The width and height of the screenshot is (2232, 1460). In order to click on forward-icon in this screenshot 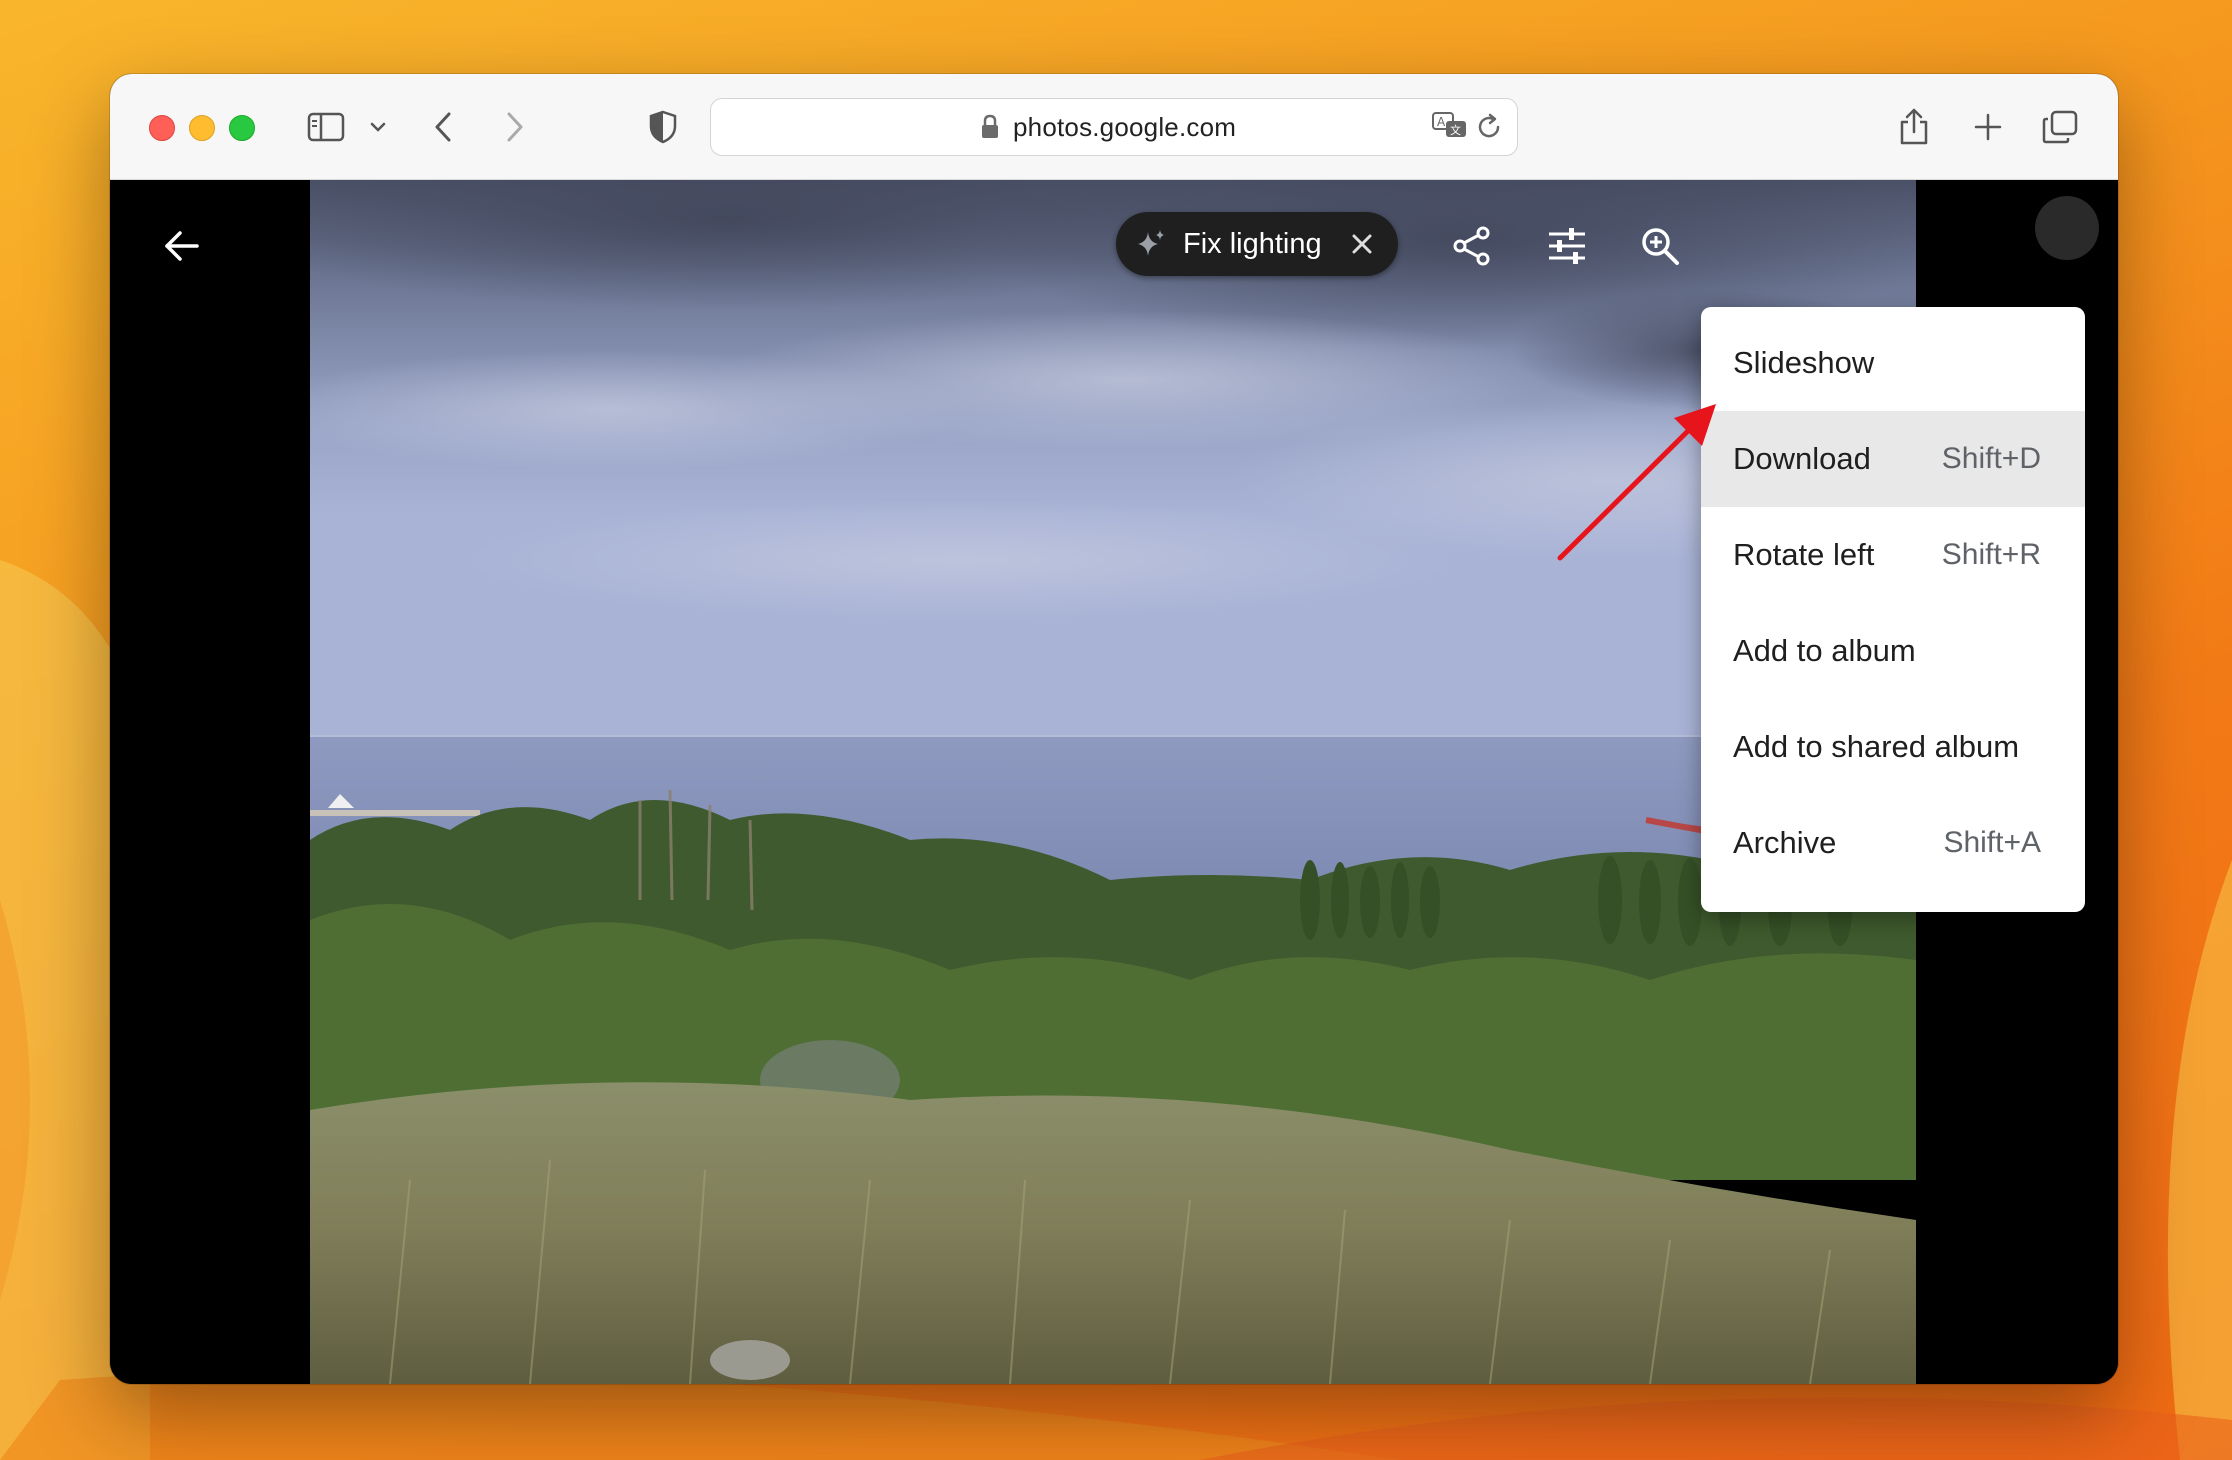, I will do `click(515, 127)`.